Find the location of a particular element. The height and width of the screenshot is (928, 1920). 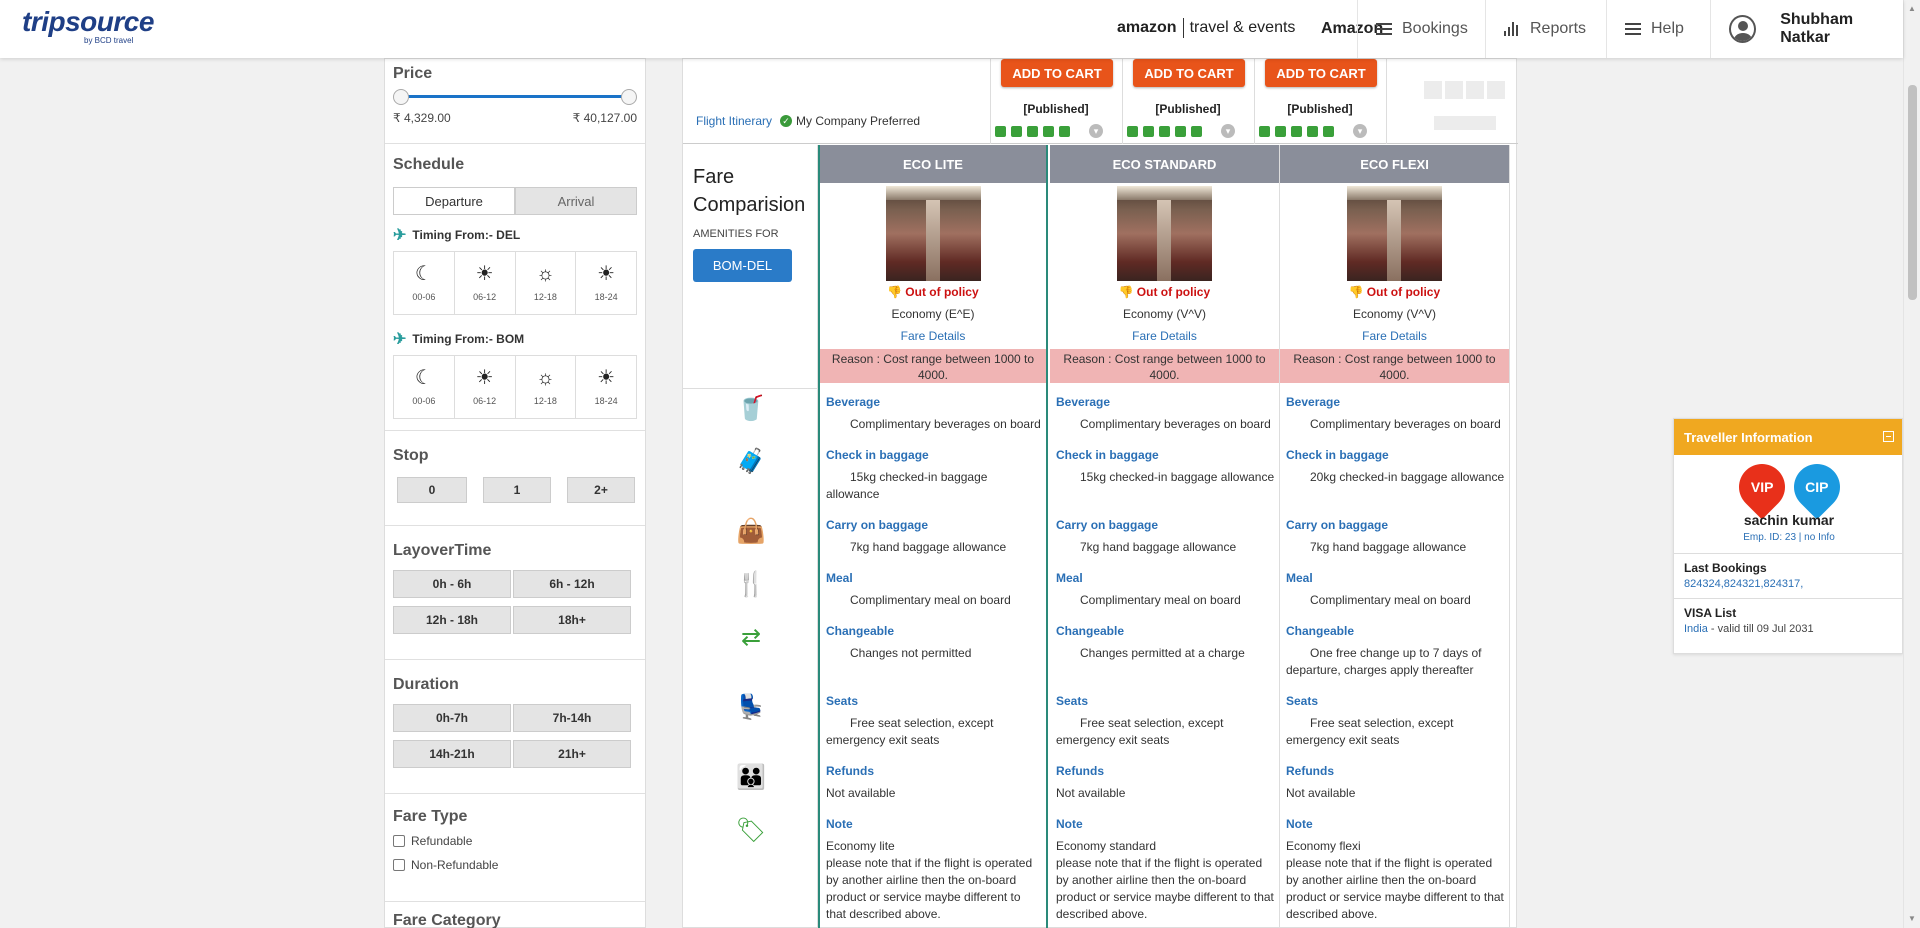

layover-option-6-12: 6h - 12h is located at coordinates (572, 584).